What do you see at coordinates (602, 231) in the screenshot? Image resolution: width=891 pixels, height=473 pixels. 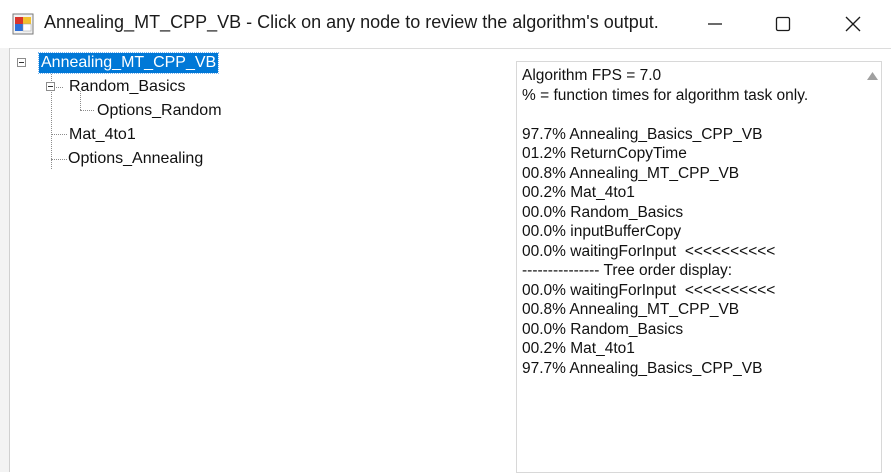 I see `output-line: 00.0% inputBufferCopy` at bounding box center [602, 231].